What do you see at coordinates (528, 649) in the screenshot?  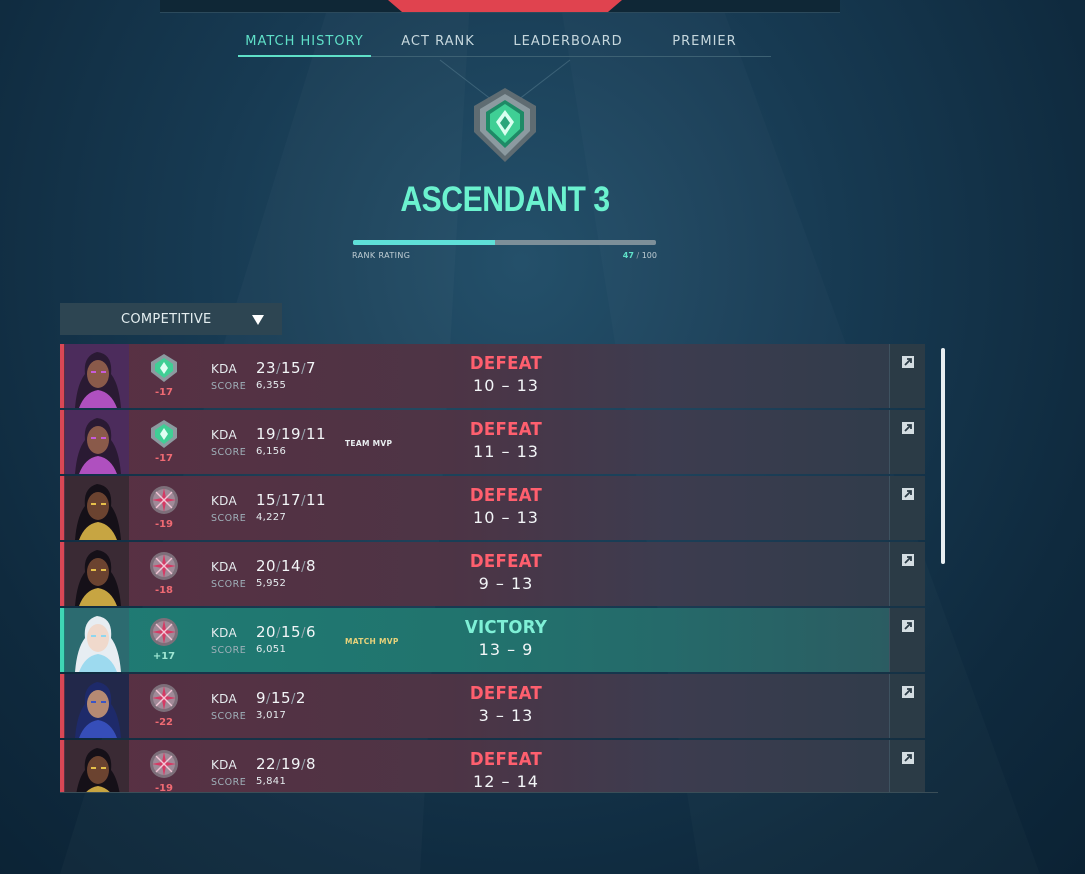 I see `enemy-score: 9` at bounding box center [528, 649].